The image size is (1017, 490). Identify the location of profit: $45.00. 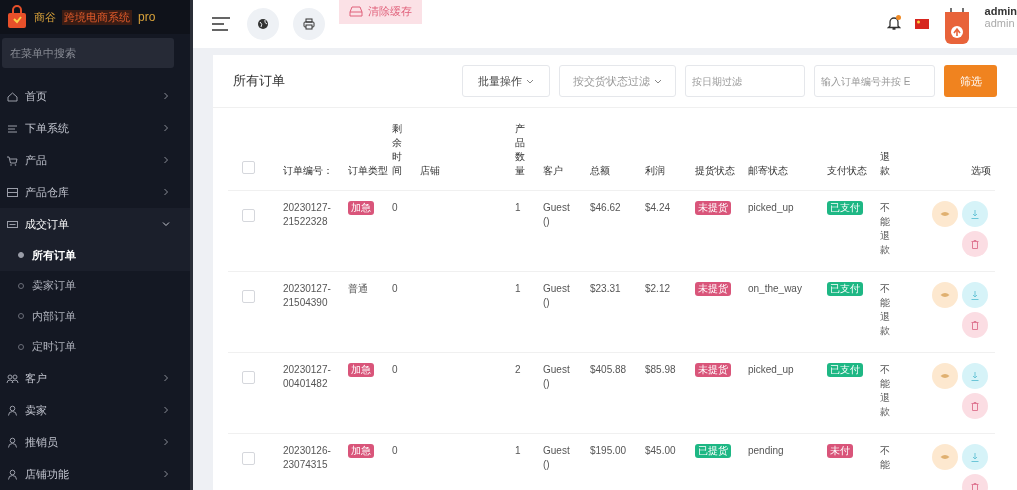
(661, 451).